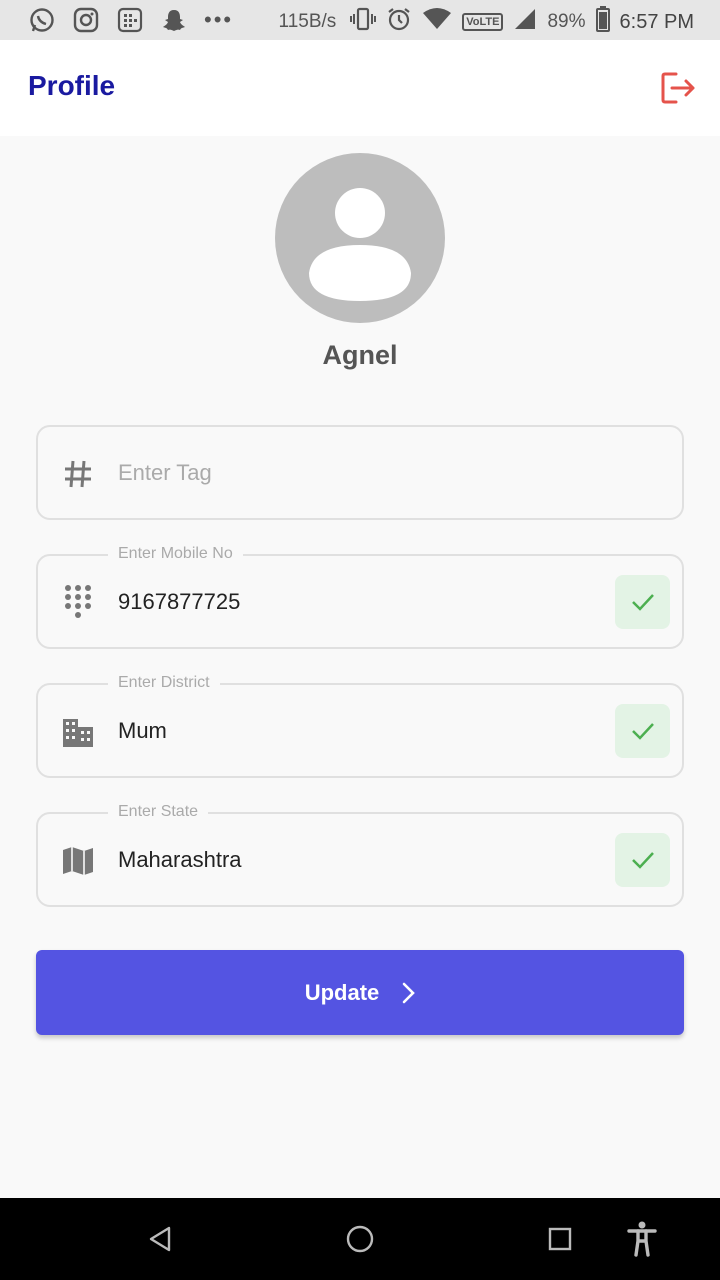 The image size is (720, 1280). Describe the element at coordinates (78, 861) in the screenshot. I see `map-icon` at that location.